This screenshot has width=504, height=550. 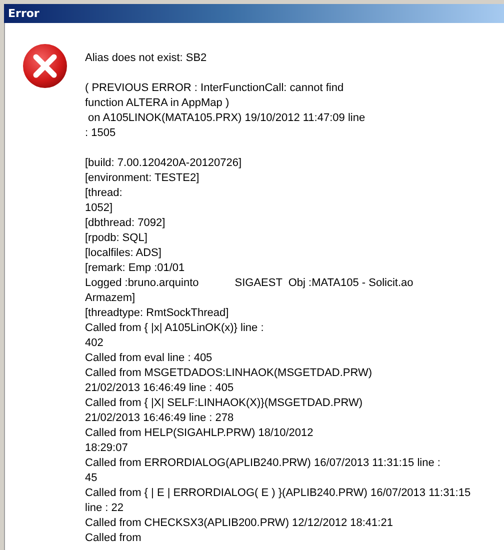 What do you see at coordinates (113, 538) in the screenshot?
I see `message-text: Called from` at bounding box center [113, 538].